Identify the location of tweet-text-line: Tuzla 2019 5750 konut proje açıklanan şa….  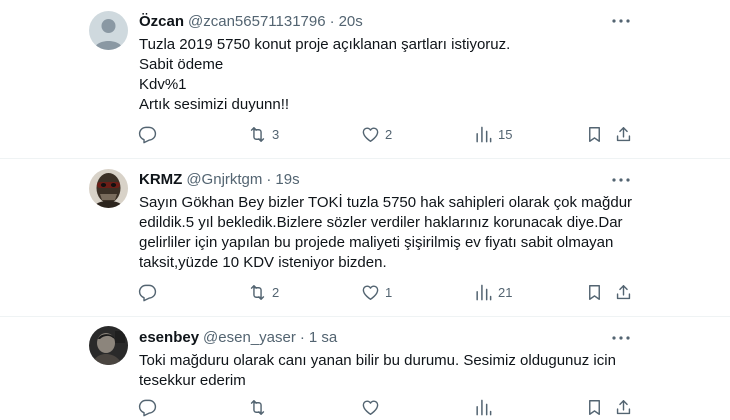
(325, 44).